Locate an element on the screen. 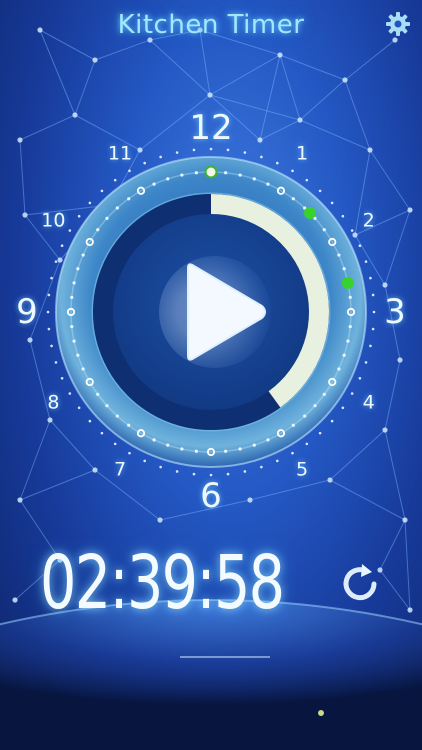 The height and width of the screenshot is (750, 422). dial-number-3: 3 is located at coordinates (395, 312).